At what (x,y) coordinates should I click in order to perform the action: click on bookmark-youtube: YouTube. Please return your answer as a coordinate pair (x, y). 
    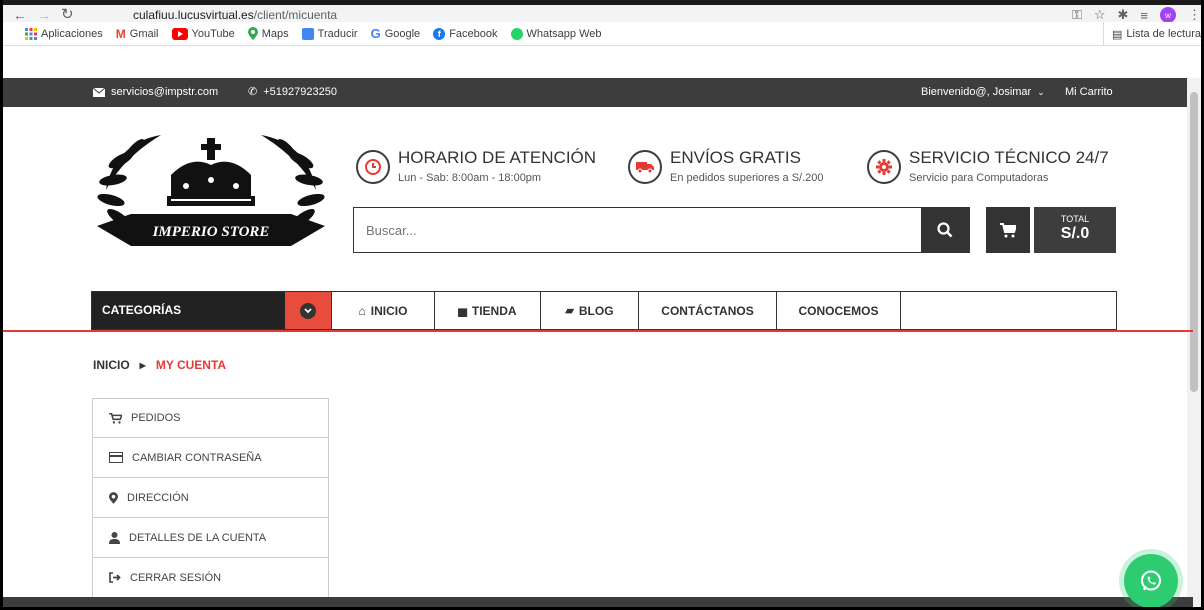
    Looking at the image, I should click on (203, 33).